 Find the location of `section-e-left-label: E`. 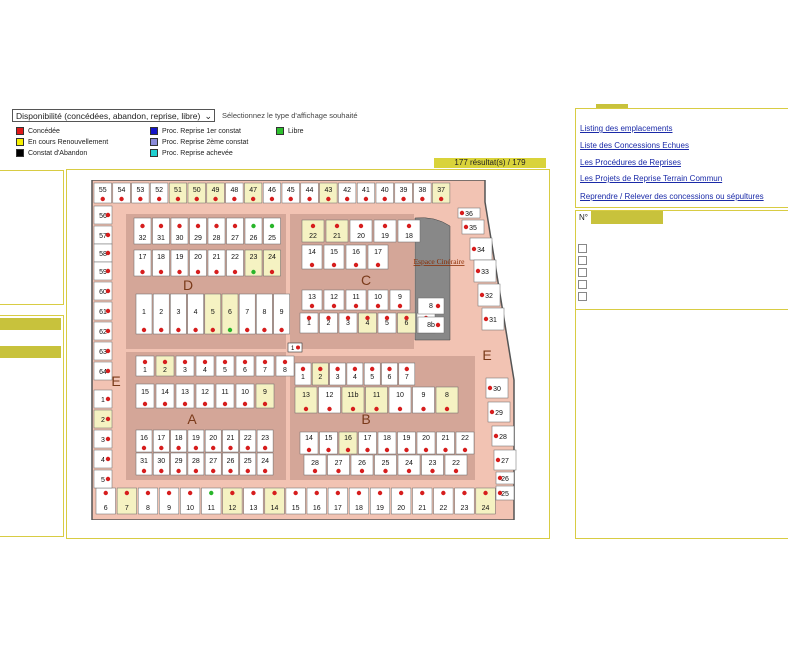

section-e-left-label: E is located at coordinates (115, 381).